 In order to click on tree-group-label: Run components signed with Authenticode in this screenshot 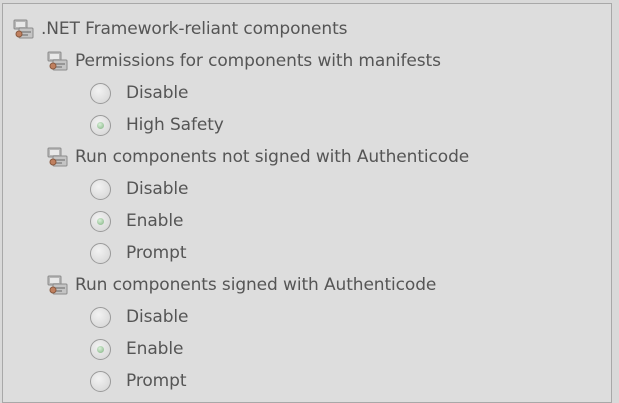, I will do `click(256, 285)`.